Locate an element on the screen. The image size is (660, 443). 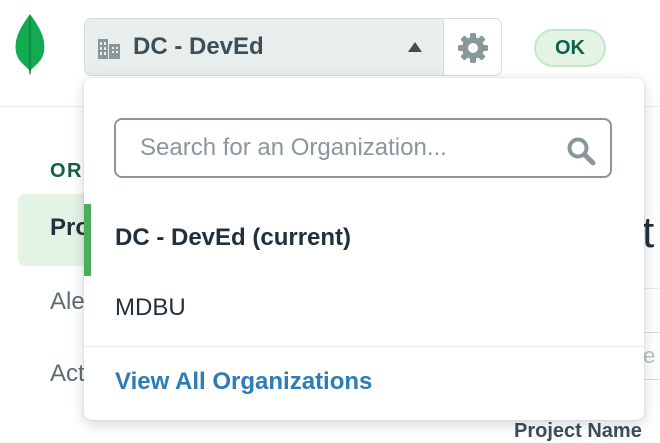
current-indicator is located at coordinates (87, 240).